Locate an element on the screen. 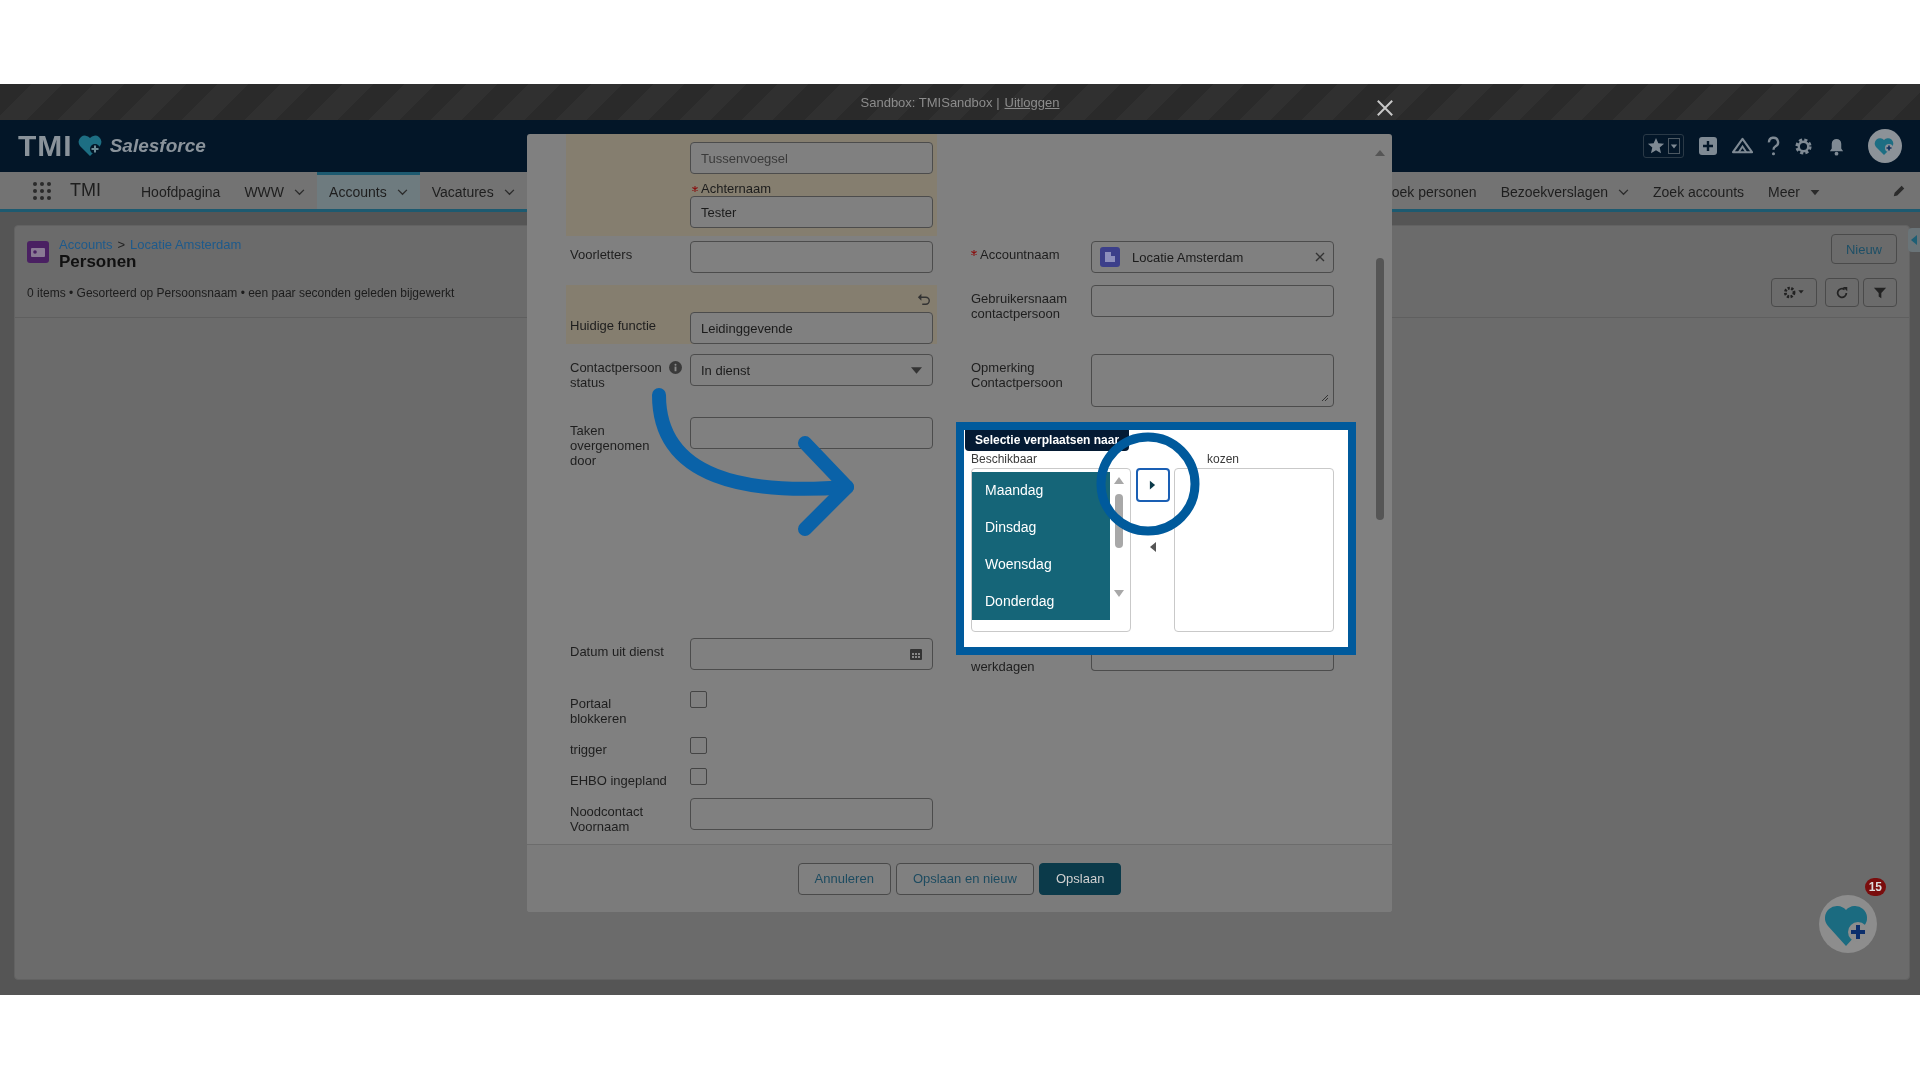  pencil-icon is located at coordinates (1899, 190).